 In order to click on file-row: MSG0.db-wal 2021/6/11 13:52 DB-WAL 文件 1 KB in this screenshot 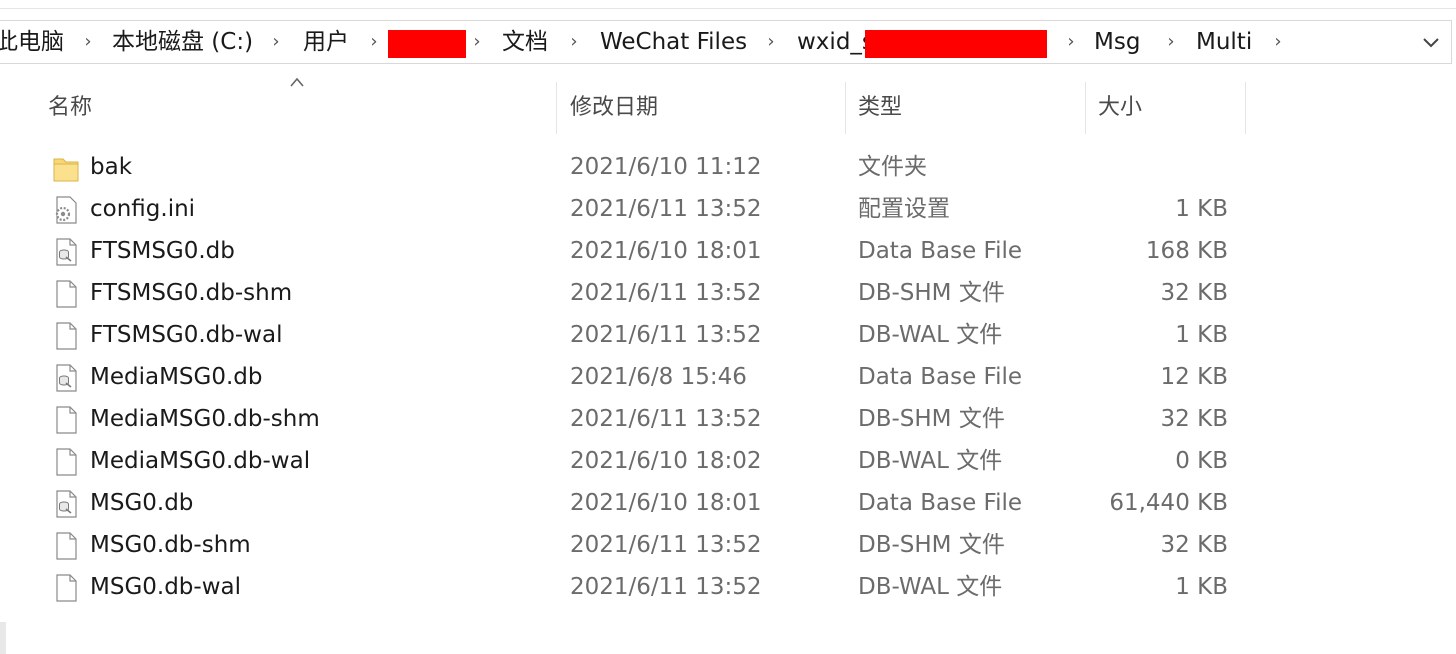, I will do `click(649, 587)`.